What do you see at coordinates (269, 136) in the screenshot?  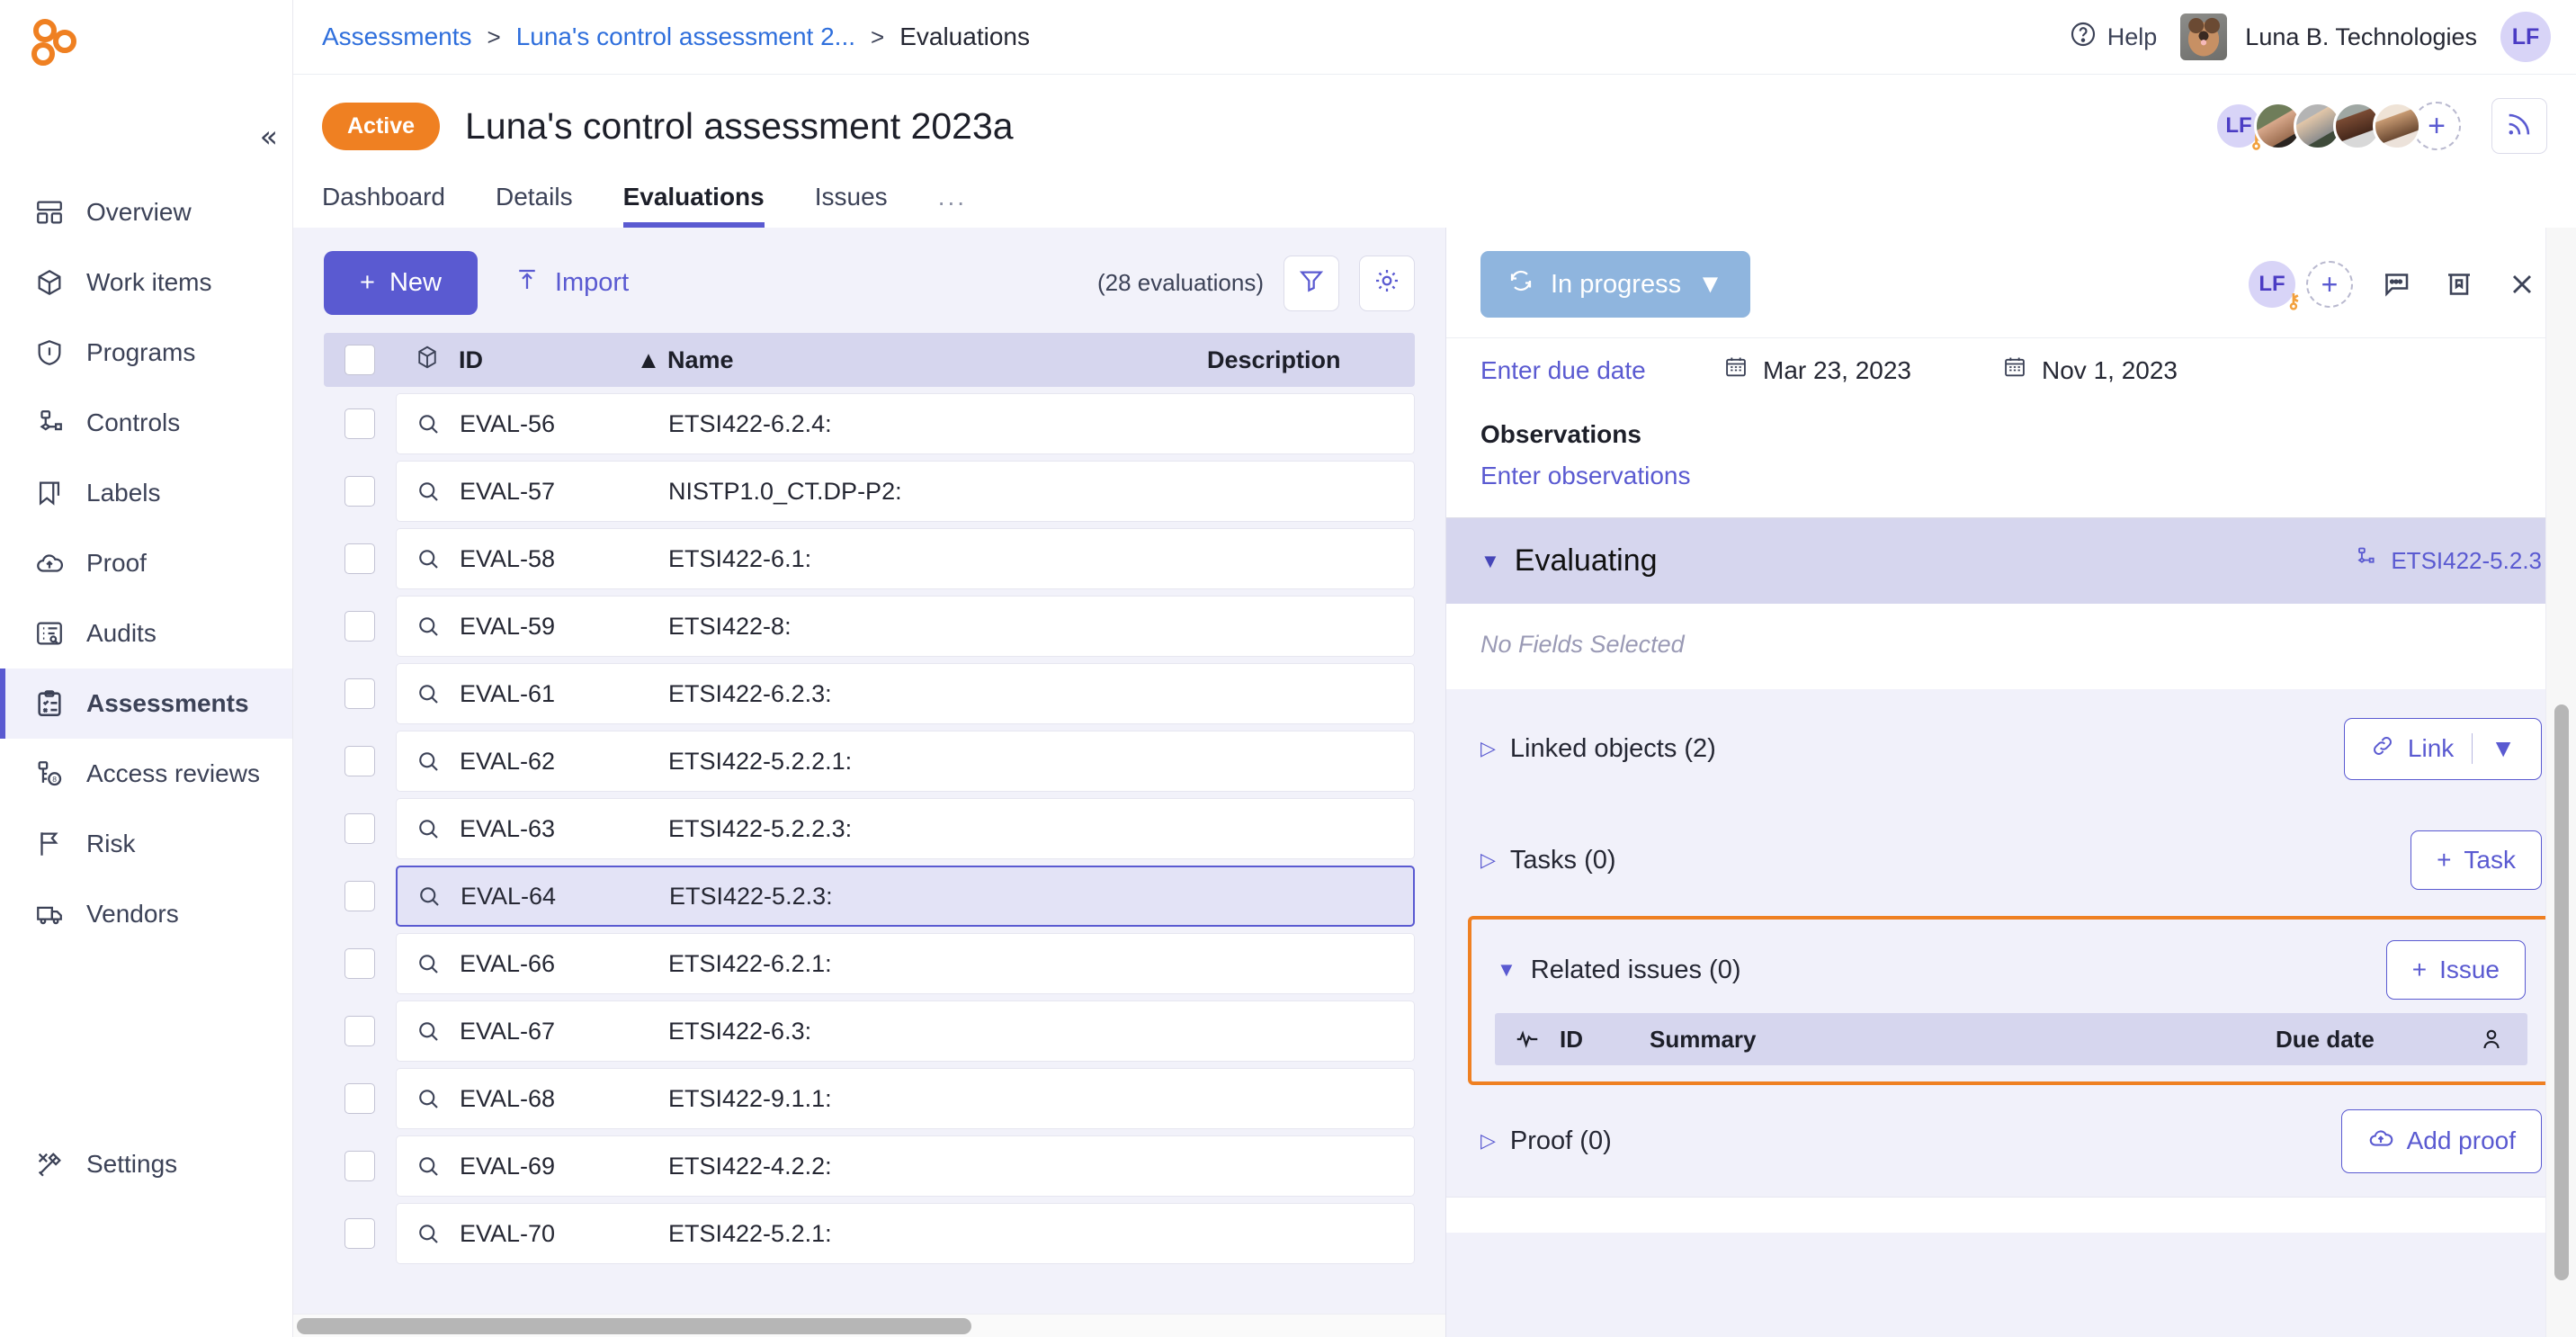 I see `collapse-sidebar-button: «` at bounding box center [269, 136].